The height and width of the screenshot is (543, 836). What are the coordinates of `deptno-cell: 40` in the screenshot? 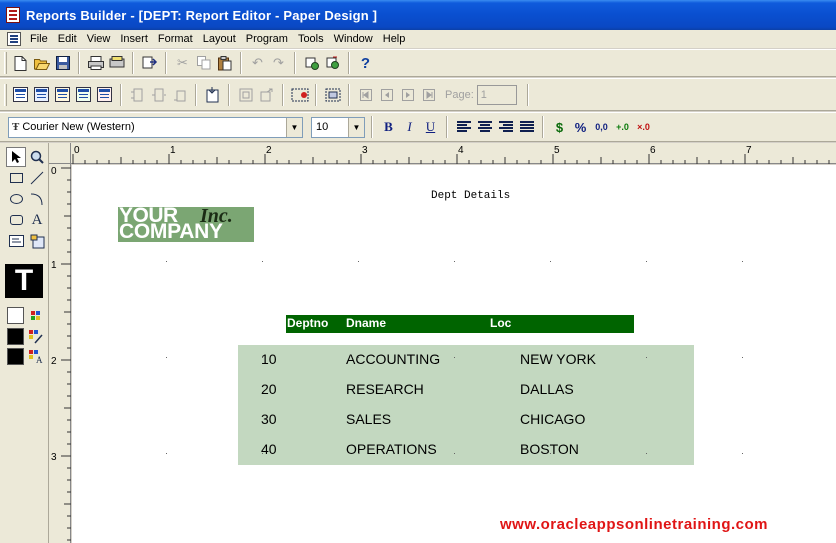 It's located at (269, 449).